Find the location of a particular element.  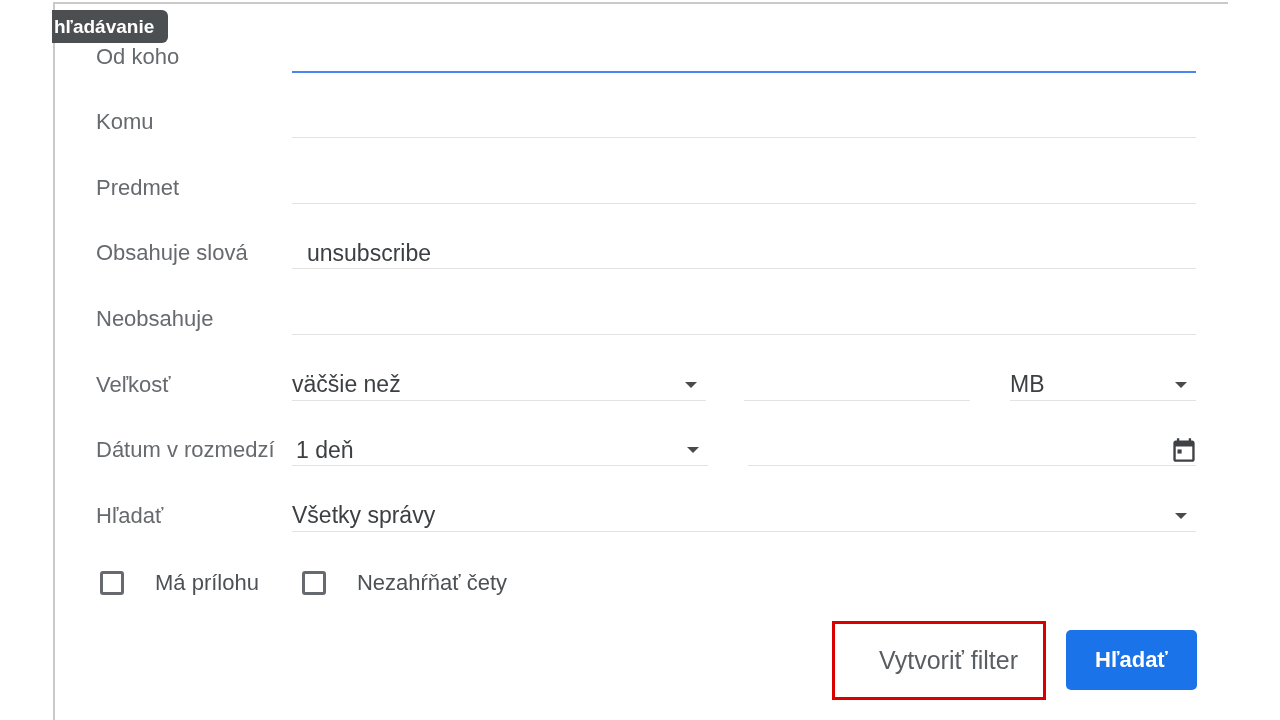

dropdown: 1 deň is located at coordinates (500, 451).